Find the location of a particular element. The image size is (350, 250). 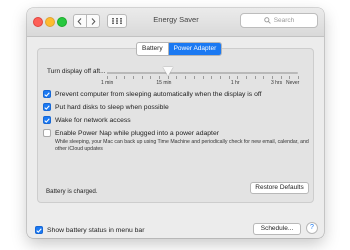

show-battery-status-label: Show battery status in menu bar is located at coordinates (96, 230).